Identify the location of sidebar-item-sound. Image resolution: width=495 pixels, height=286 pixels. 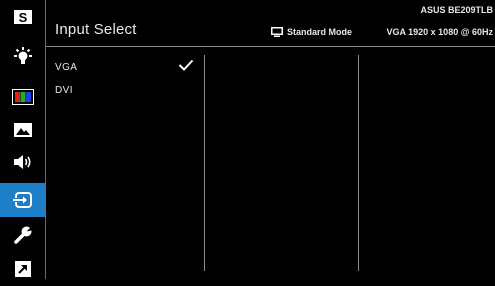
(22, 162).